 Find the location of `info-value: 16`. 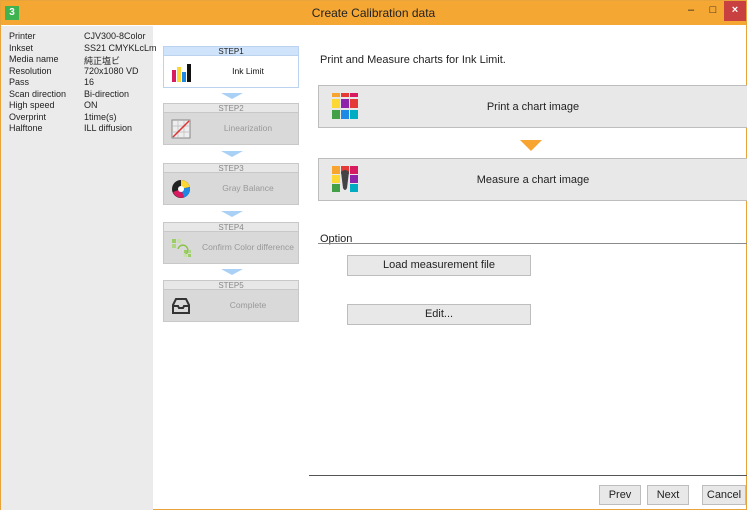

info-value: 16 is located at coordinates (89, 82).